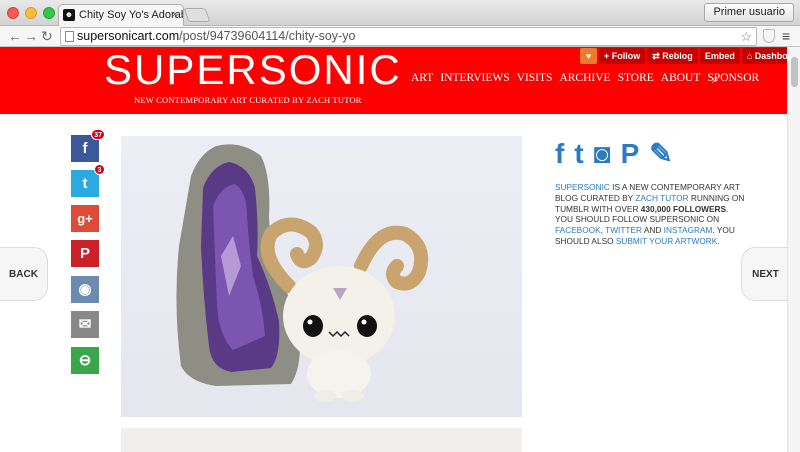  What do you see at coordinates (614, 154) in the screenshot?
I see `social-follow-icons: f t ◙ P ✎` at bounding box center [614, 154].